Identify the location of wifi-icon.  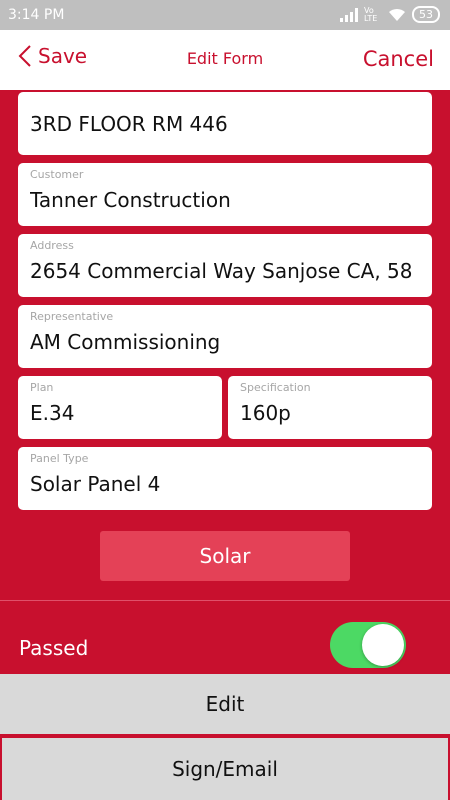
(397, 14).